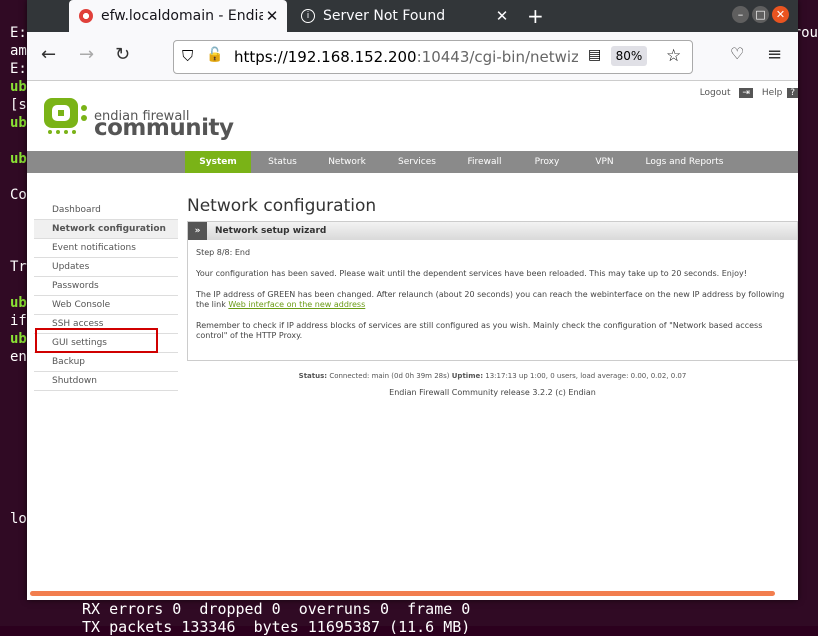 The image size is (818, 636). What do you see at coordinates (271, 231) in the screenshot?
I see `wizard-title: Network setup wizard` at bounding box center [271, 231].